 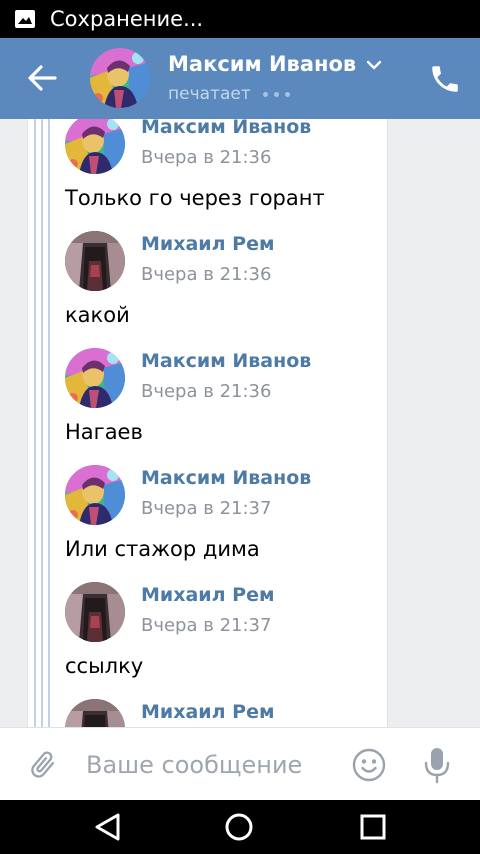 I want to click on message-item: Михаил Рем, so click(x=207, y=713).